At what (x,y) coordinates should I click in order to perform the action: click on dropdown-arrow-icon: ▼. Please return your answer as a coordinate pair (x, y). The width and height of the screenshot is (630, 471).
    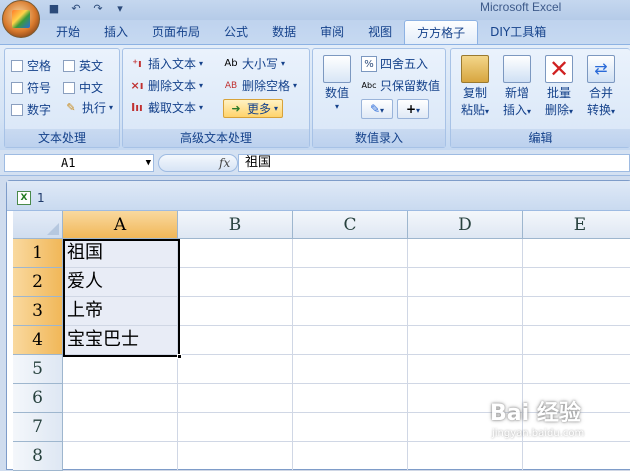
    Looking at the image, I should click on (148, 163).